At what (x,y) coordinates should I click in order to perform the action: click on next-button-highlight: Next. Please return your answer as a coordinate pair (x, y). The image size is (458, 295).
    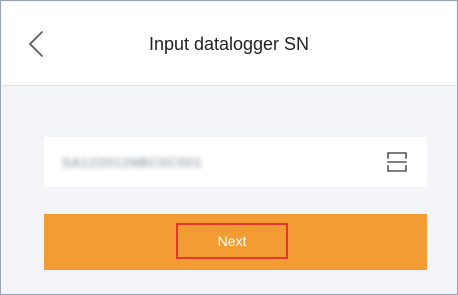
    Looking at the image, I should click on (232, 241).